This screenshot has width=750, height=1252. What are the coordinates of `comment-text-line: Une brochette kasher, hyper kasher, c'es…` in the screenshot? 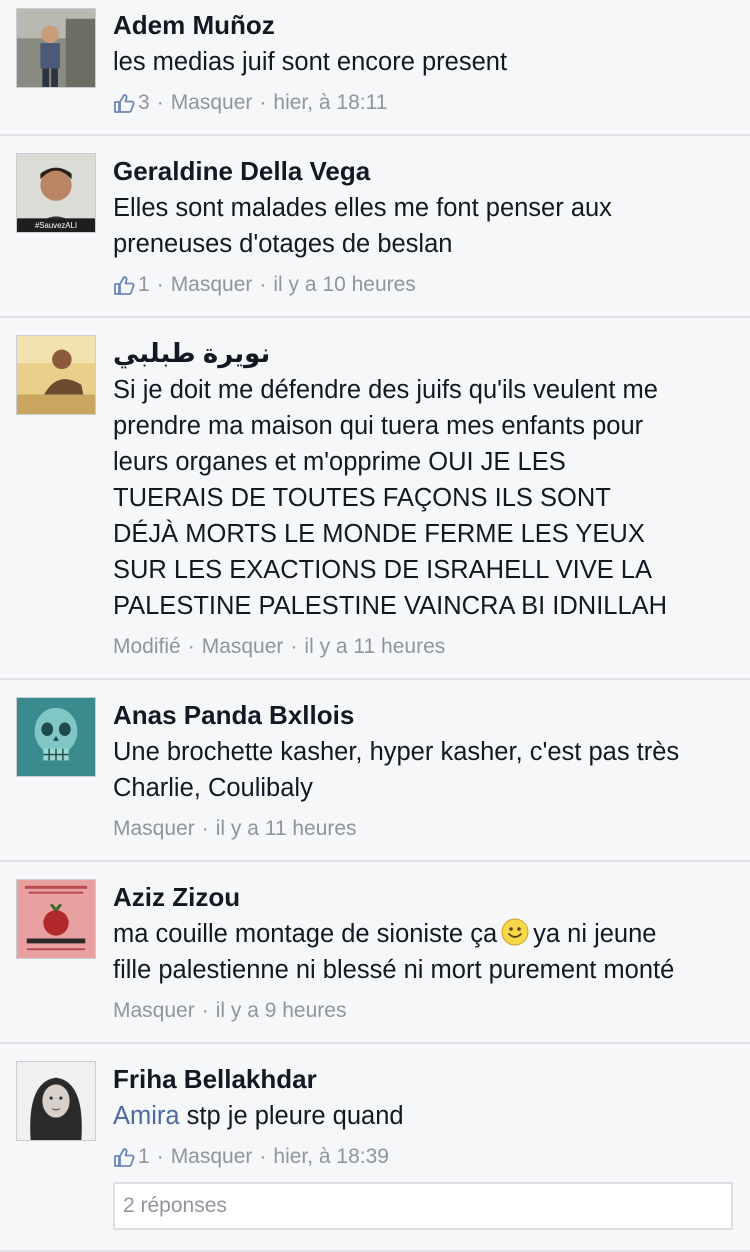 It's located at (396, 752).